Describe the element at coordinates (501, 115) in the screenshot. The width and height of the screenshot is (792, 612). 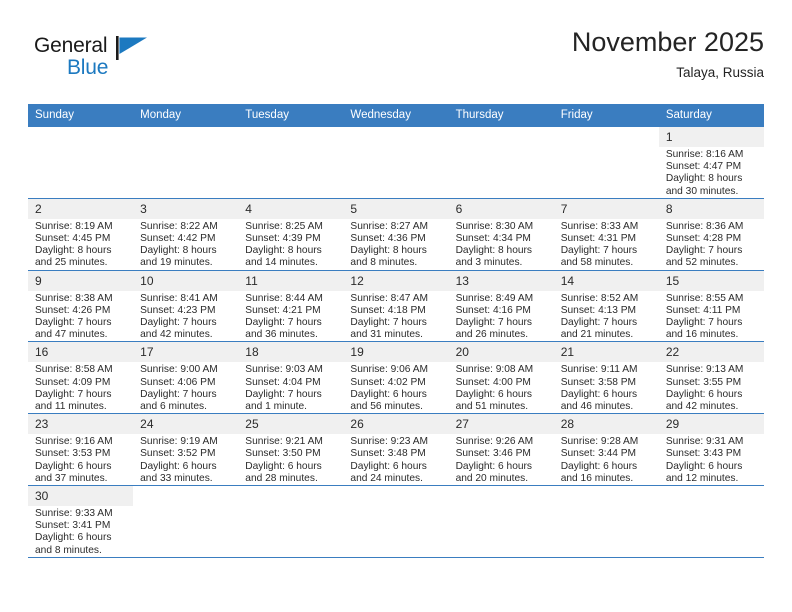
I see `weekday-header-thursday: Thursday` at that location.